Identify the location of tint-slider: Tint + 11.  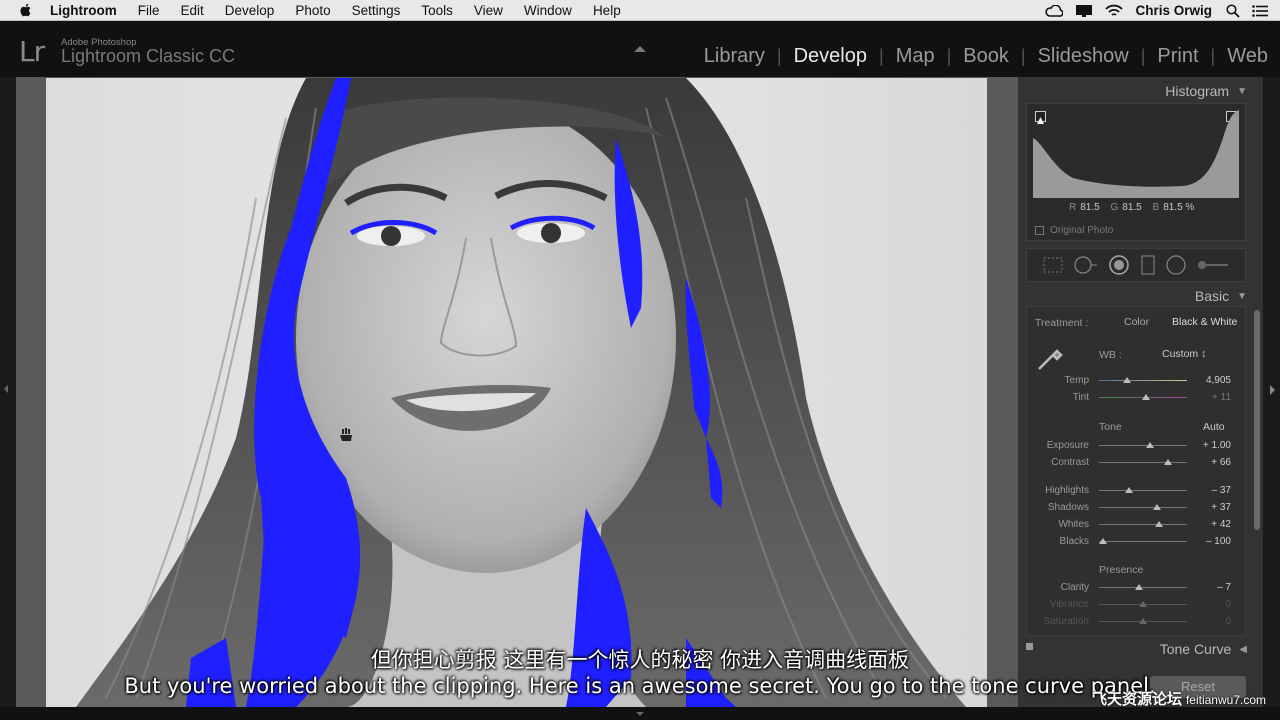
(1137, 398).